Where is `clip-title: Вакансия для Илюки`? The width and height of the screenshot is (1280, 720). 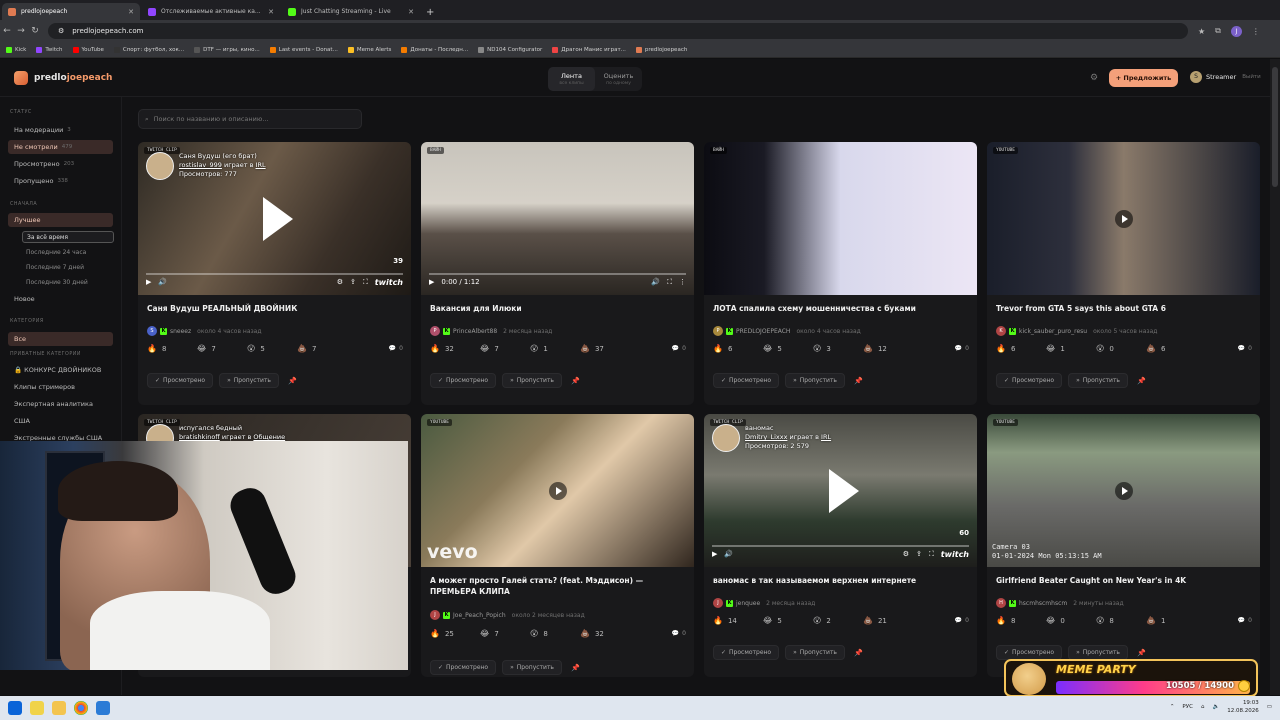 clip-title: Вакансия для Илюки is located at coordinates (557, 308).